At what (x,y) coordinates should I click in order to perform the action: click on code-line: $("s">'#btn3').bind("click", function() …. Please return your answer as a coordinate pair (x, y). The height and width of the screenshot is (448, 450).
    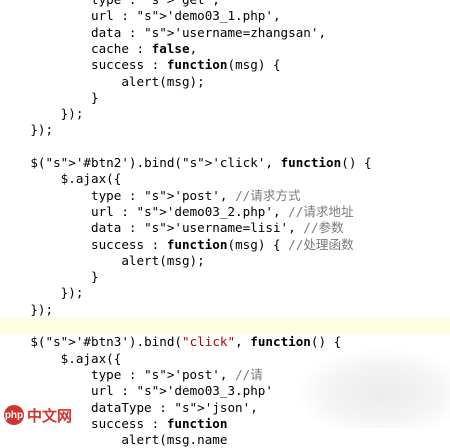
    Looking at the image, I should click on (171, 342).